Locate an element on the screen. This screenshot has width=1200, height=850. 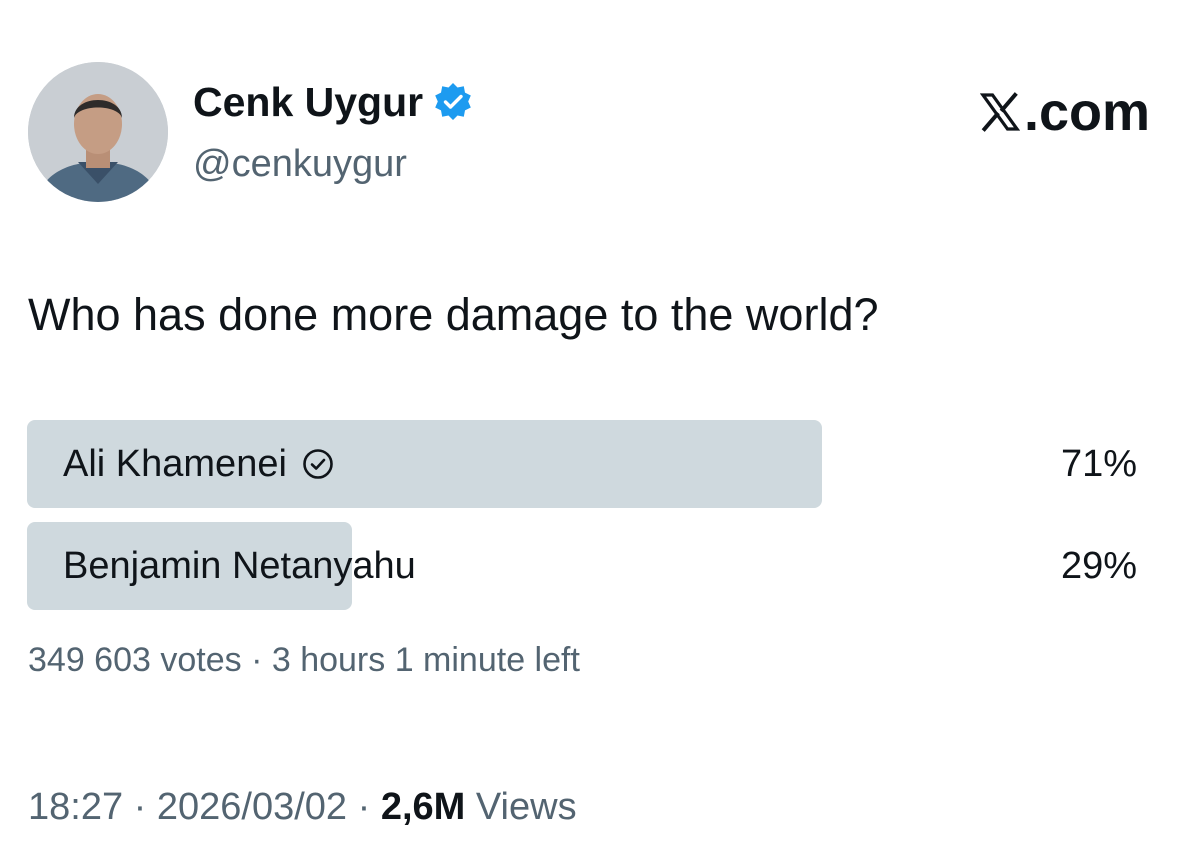
poll-option-percent: 71% is located at coordinates (1098, 463).